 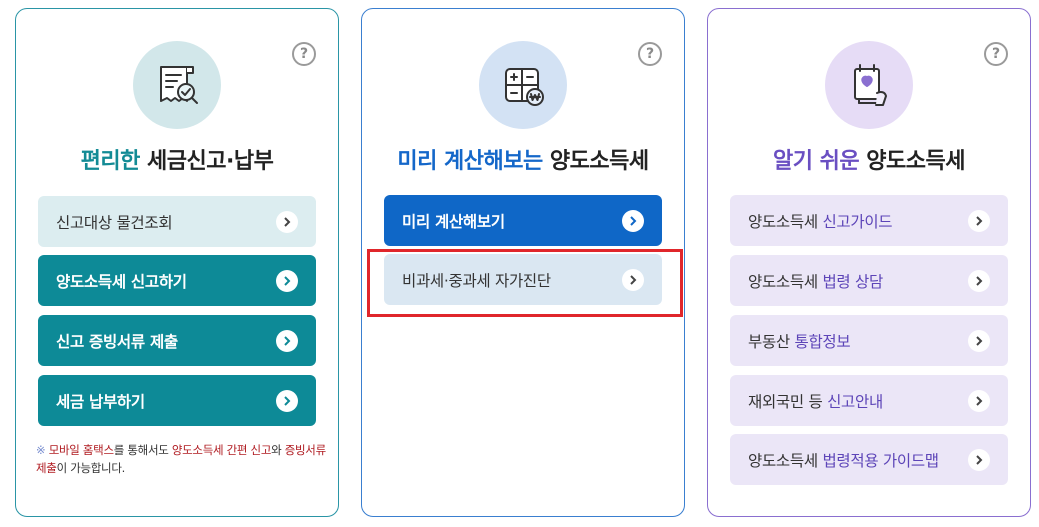 I want to click on card-title: 미리 계산해보는 양도소득세, so click(x=523, y=159).